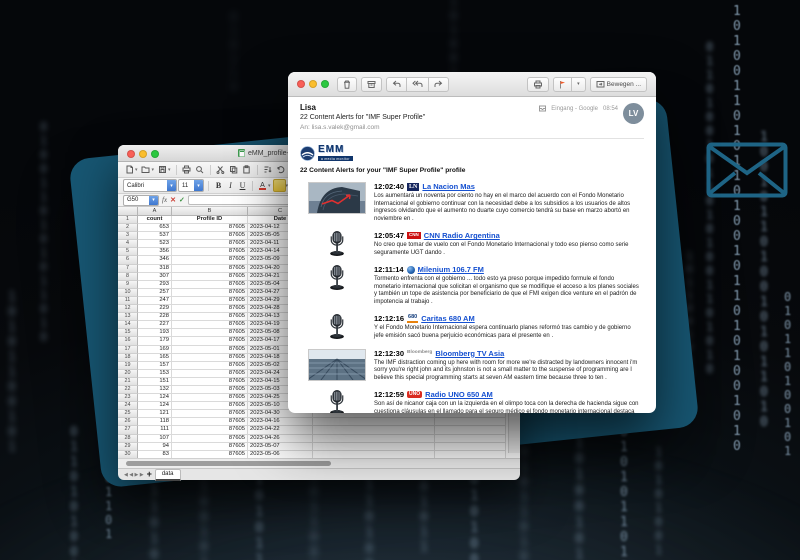 Image resolution: width=800 pixels, height=560 pixels. What do you see at coordinates (155, 276) in the screenshot?
I see `cell: 307` at bounding box center [155, 276].